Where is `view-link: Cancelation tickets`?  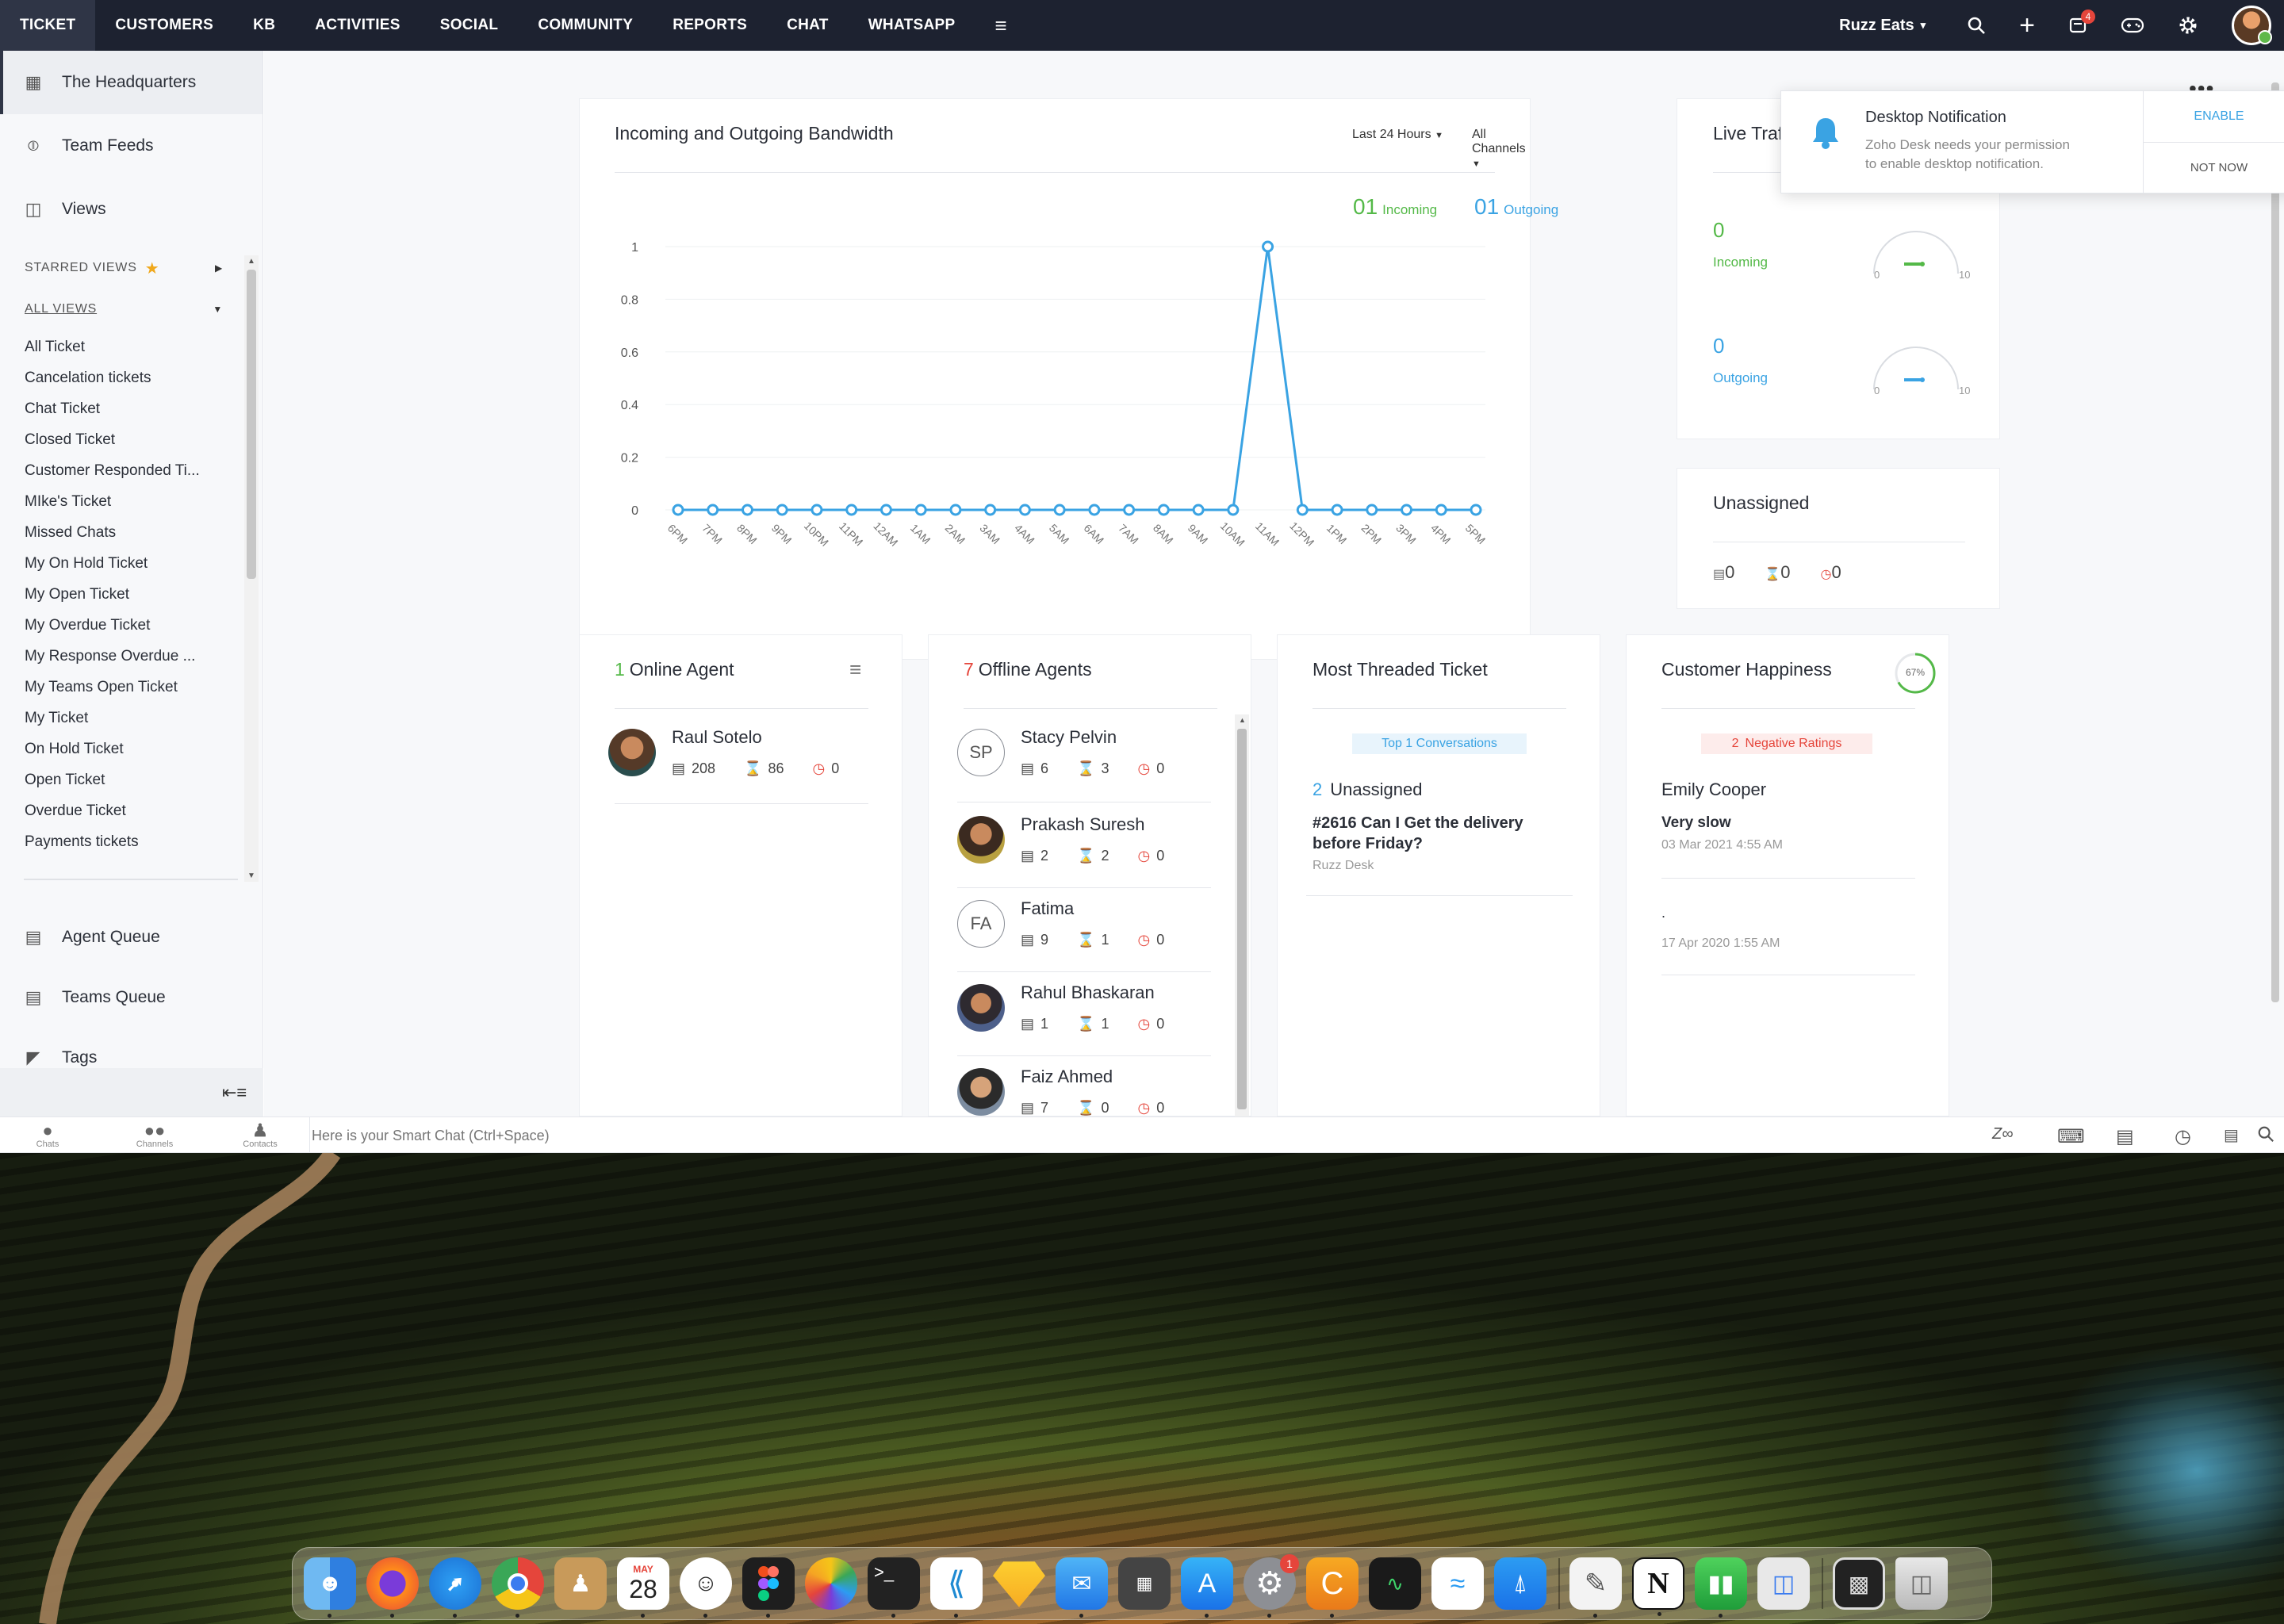
view-link: Cancelation tickets is located at coordinates (119, 377).